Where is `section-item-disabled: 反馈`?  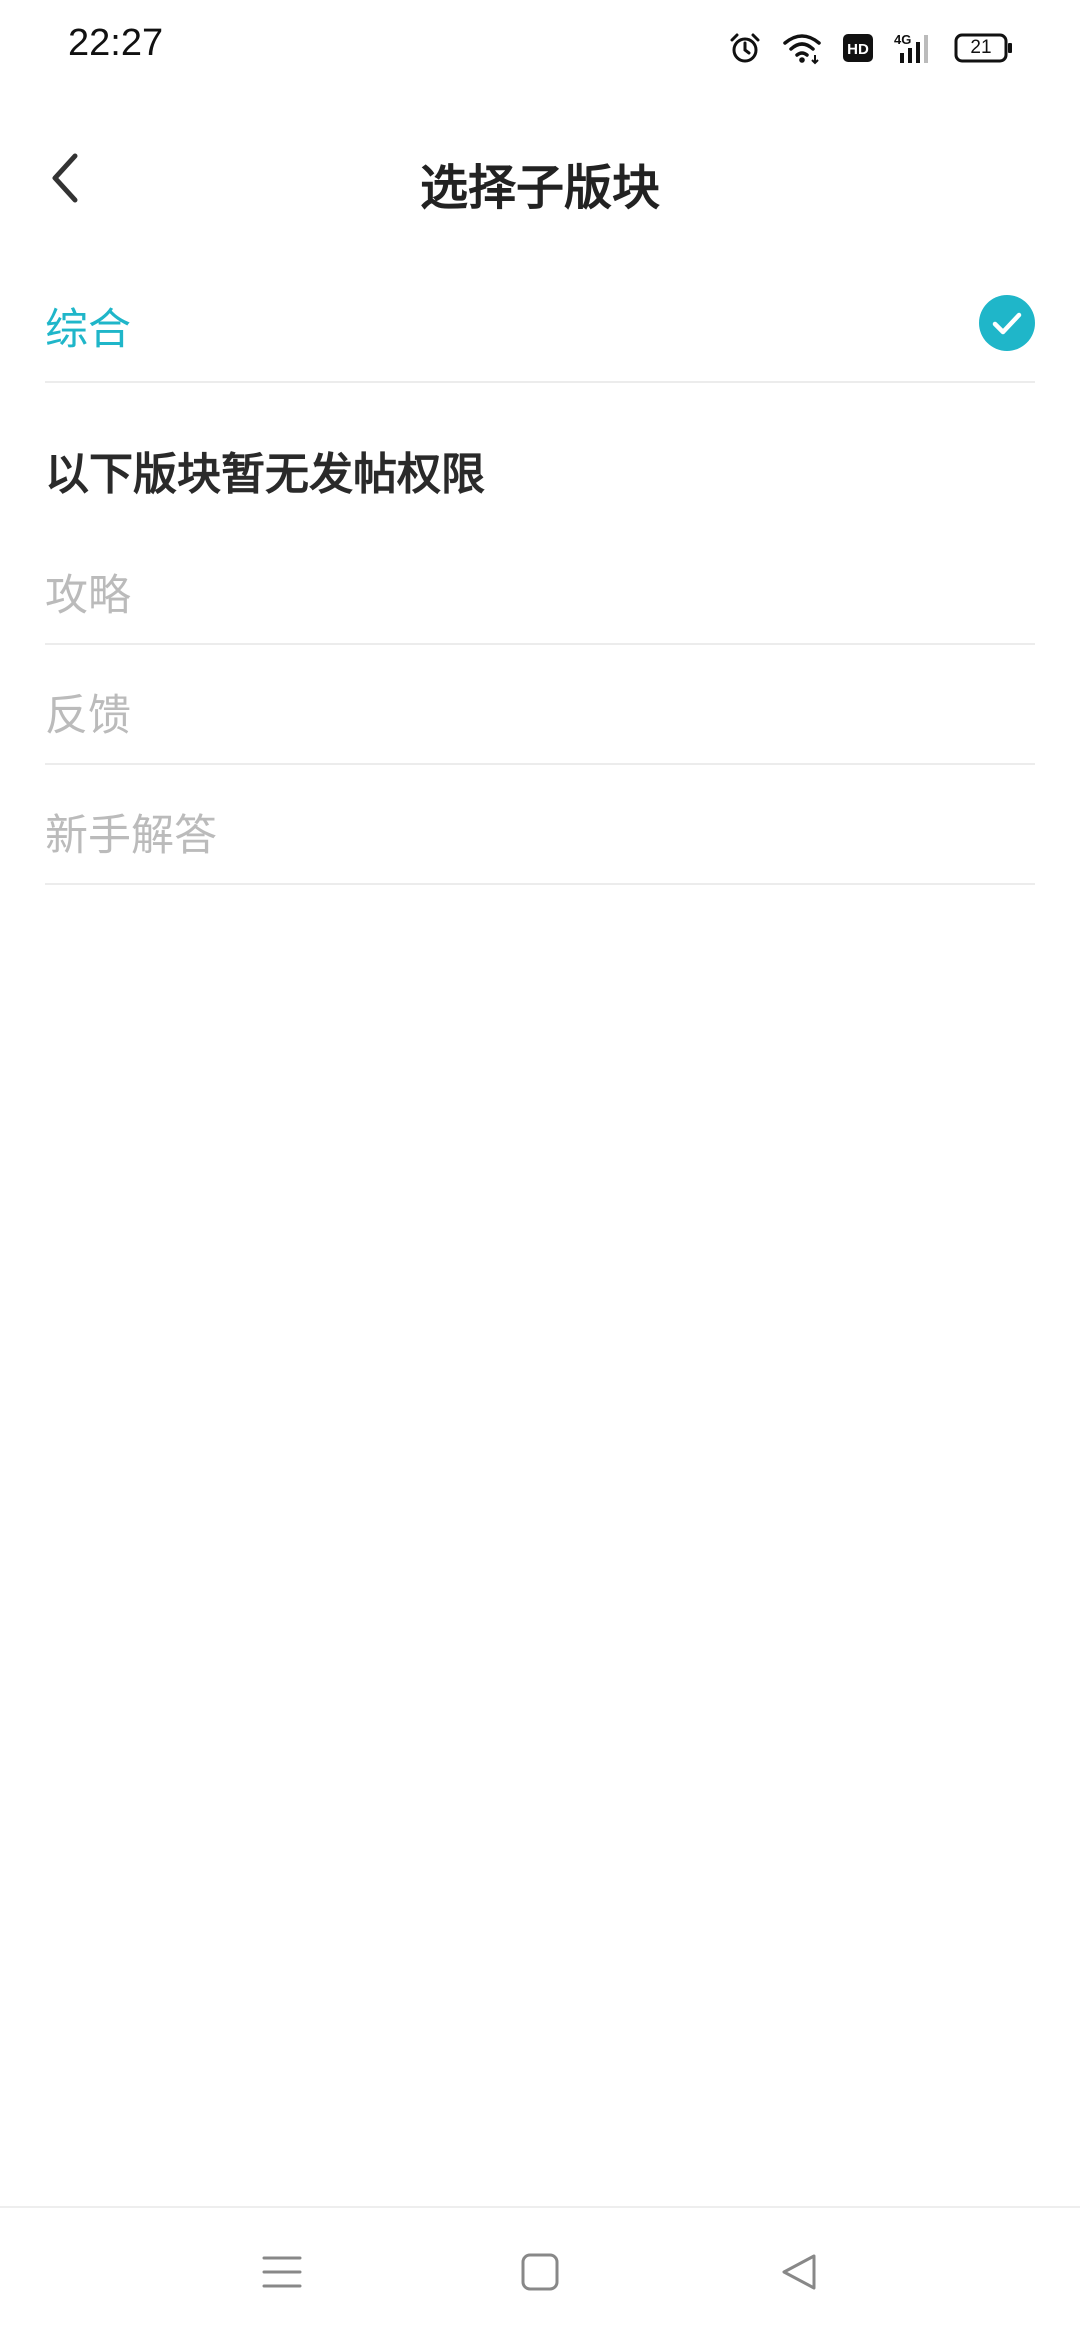
section-item-disabled: 反馈 is located at coordinates (540, 705).